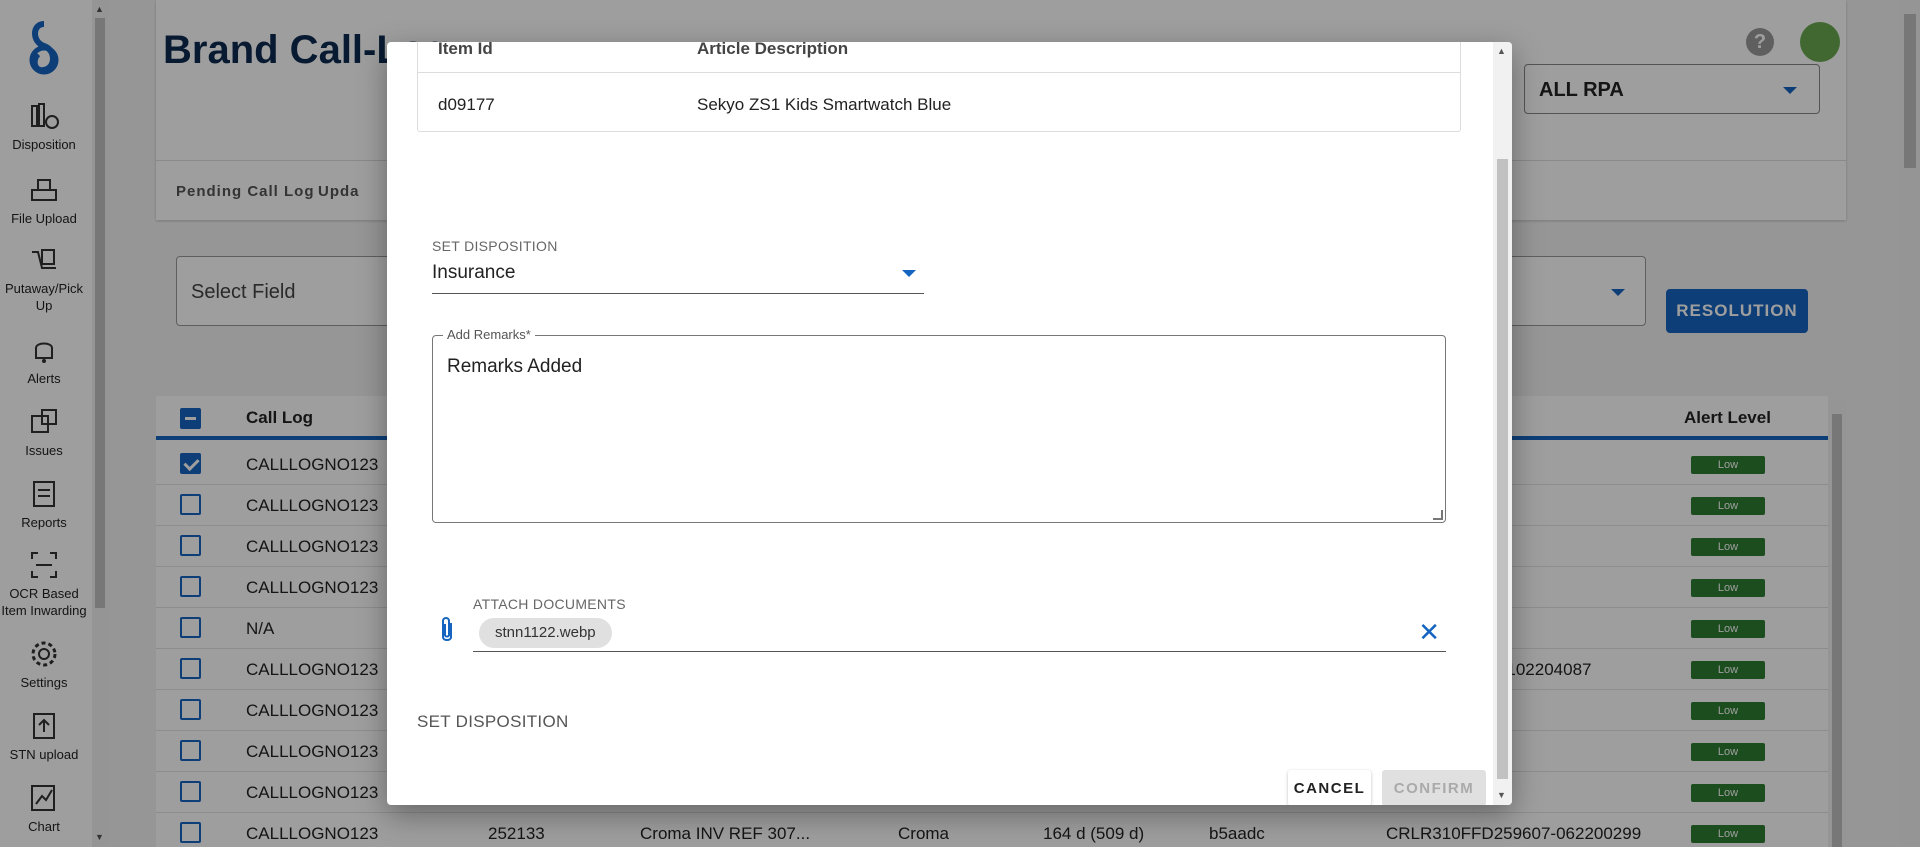 This screenshot has width=1920, height=847. What do you see at coordinates (474, 272) in the screenshot?
I see `set-disposition-value: Insurance` at bounding box center [474, 272].